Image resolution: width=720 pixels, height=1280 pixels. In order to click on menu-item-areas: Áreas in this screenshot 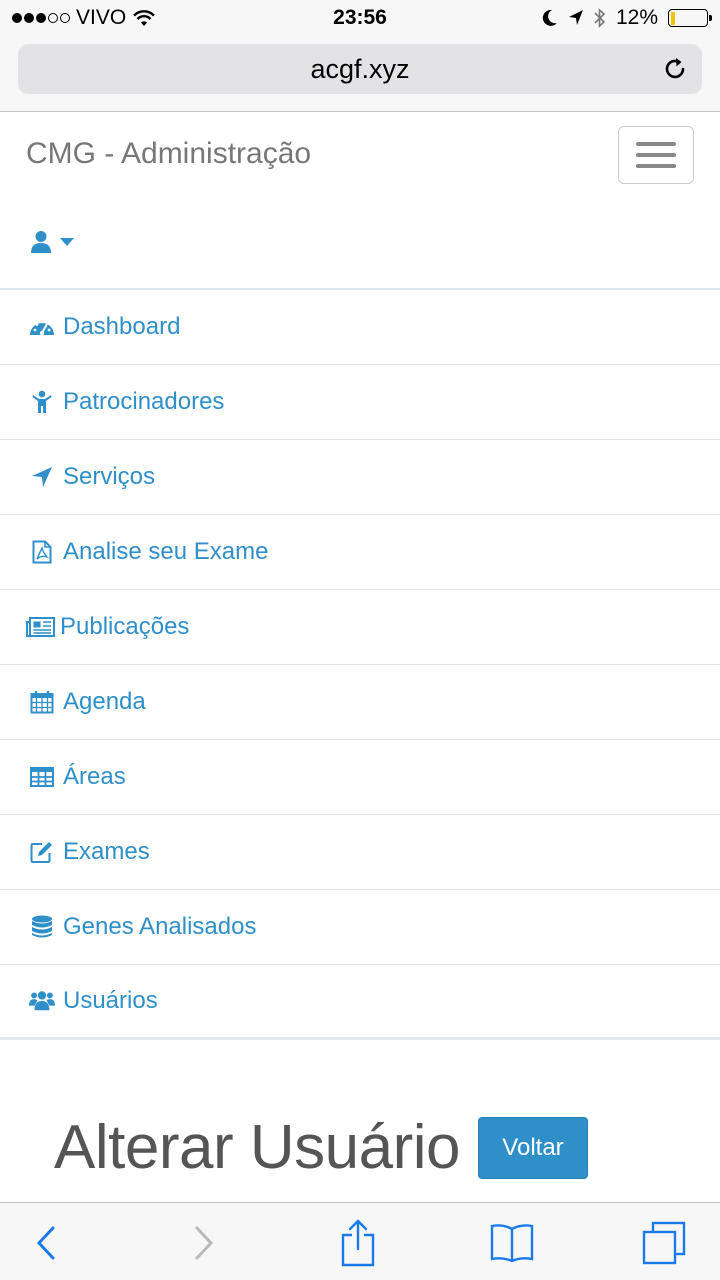, I will do `click(360, 777)`.